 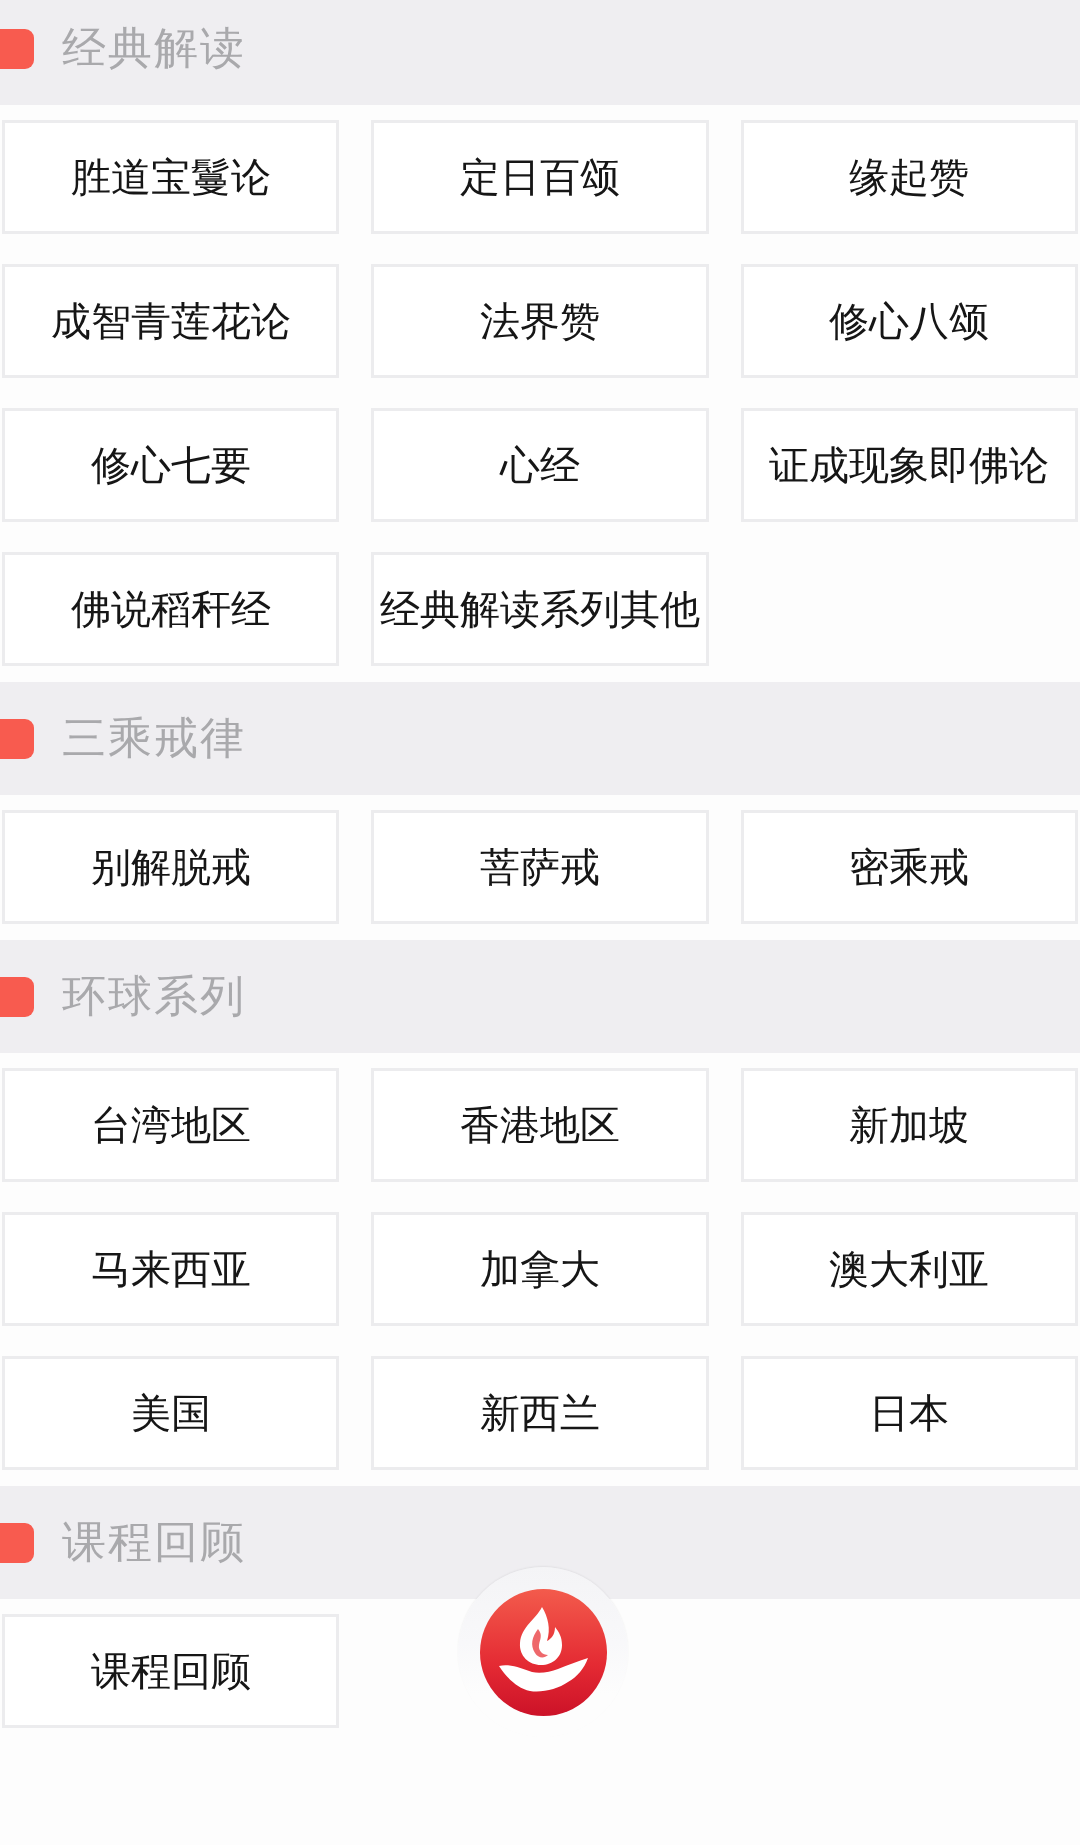 What do you see at coordinates (171, 1125) in the screenshot?
I see `category-button: 台湾地区` at bounding box center [171, 1125].